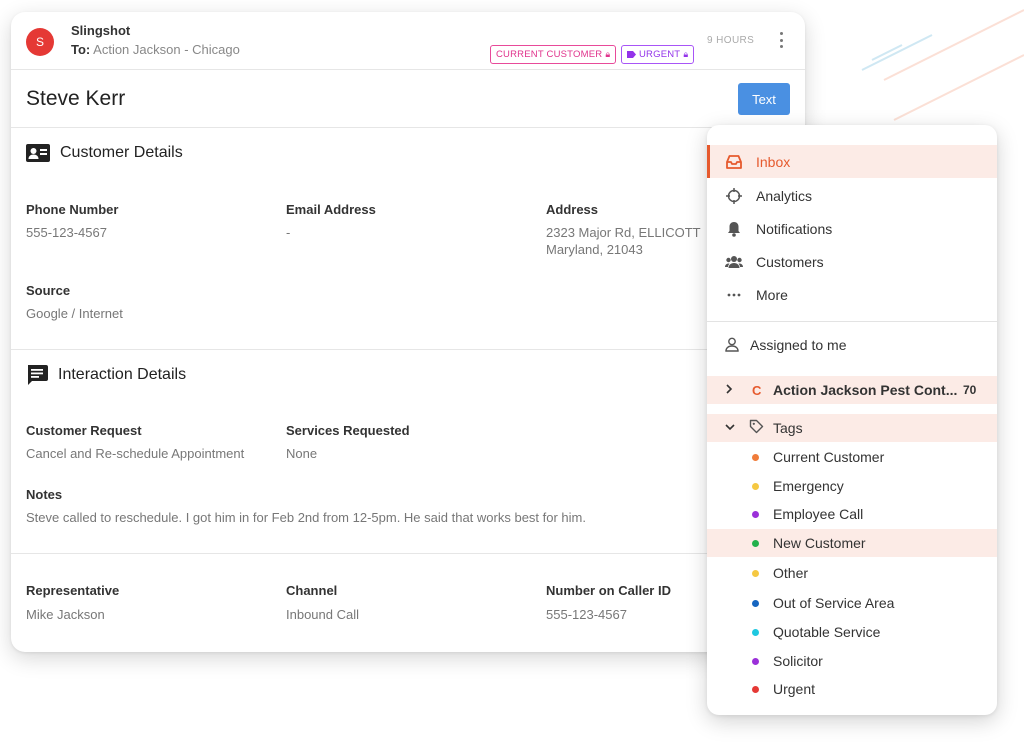 The image size is (1024, 753). What do you see at coordinates (408, 99) in the screenshot?
I see `customer-name-row: Steve Kerr Text` at bounding box center [408, 99].